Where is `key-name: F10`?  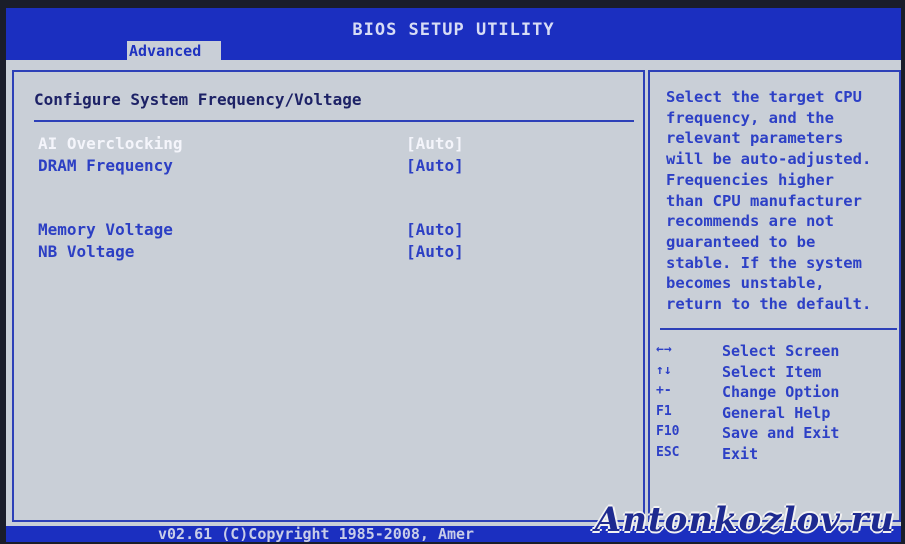 key-name: F10 is located at coordinates (668, 431).